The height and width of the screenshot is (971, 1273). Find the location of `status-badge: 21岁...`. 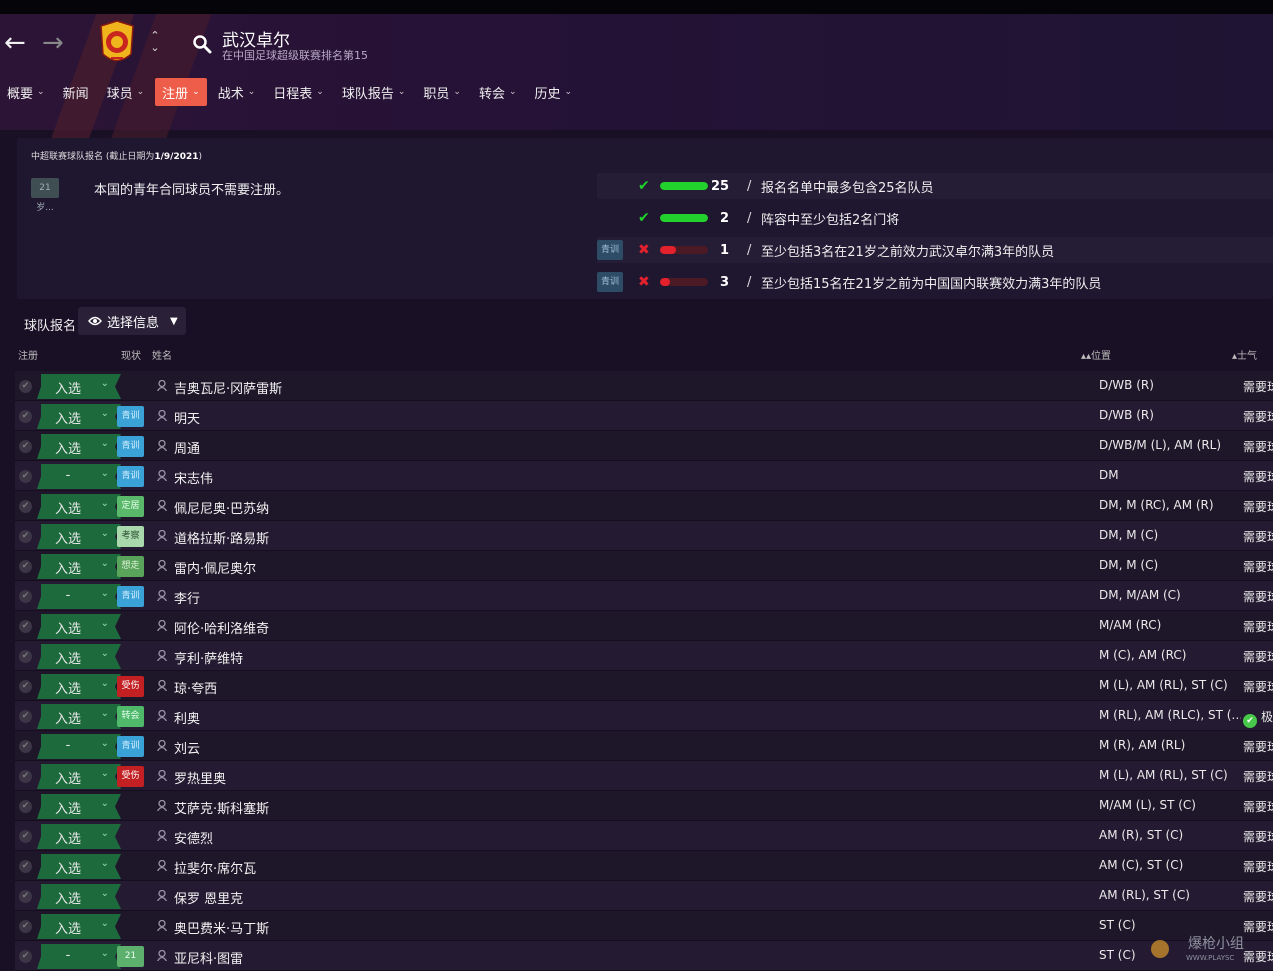

status-badge: 21岁... is located at coordinates (130, 956).